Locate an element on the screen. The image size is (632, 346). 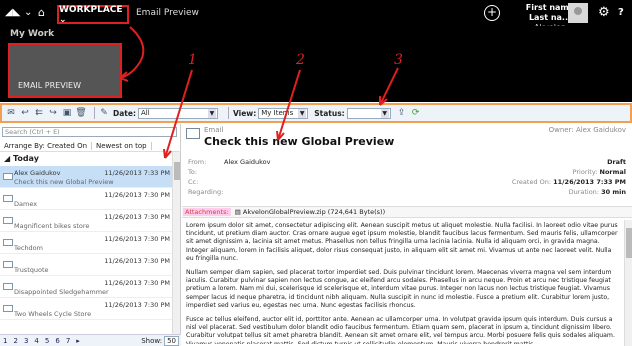
message-date: 11/26/2013 7:33 PM is located at coordinates (137, 173).